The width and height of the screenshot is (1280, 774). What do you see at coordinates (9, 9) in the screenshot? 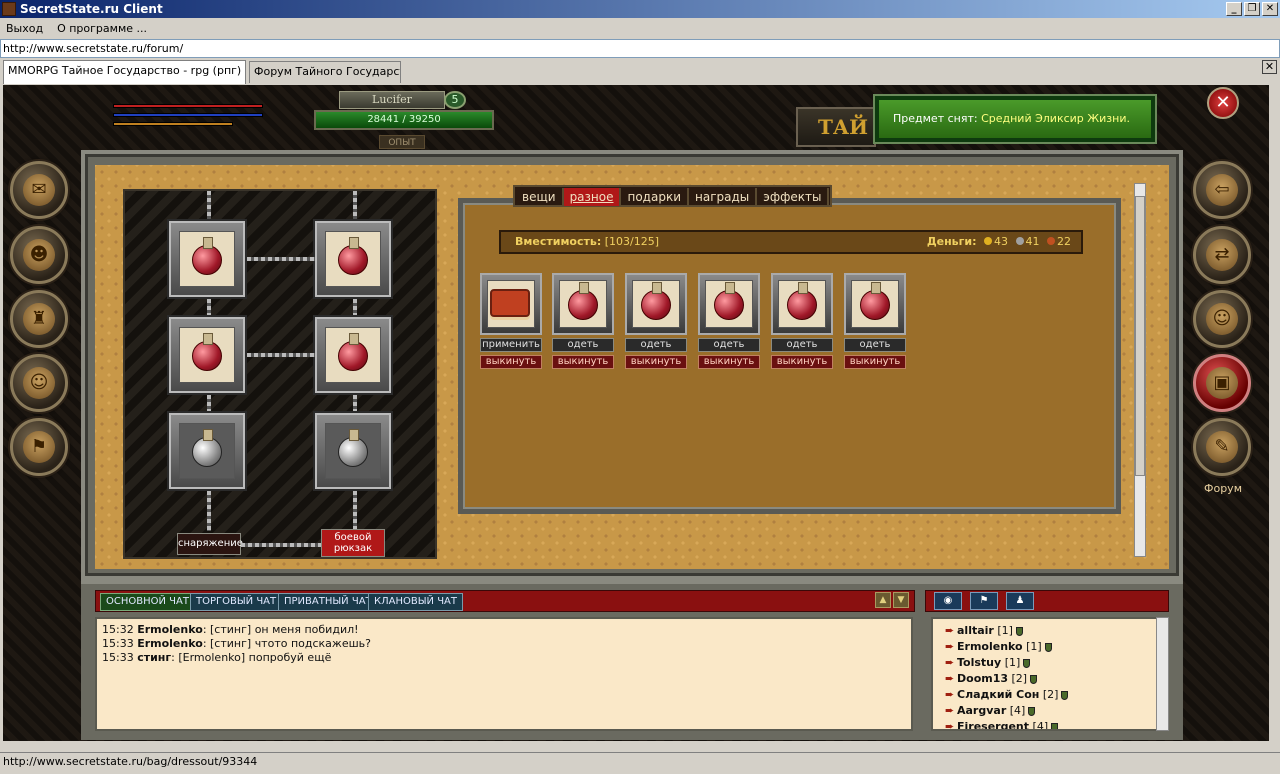
I see `app-icon` at bounding box center [9, 9].